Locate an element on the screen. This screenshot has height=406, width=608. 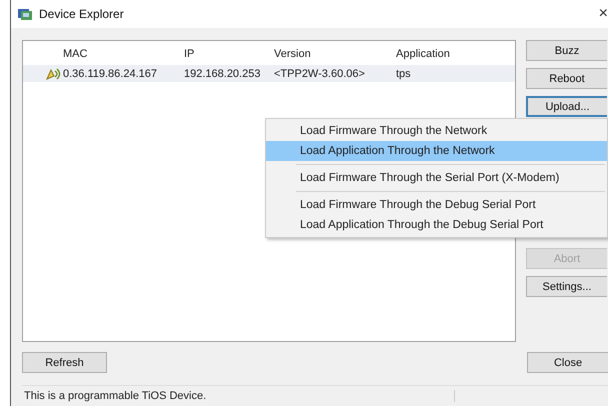
column-header: Version is located at coordinates (335, 54).